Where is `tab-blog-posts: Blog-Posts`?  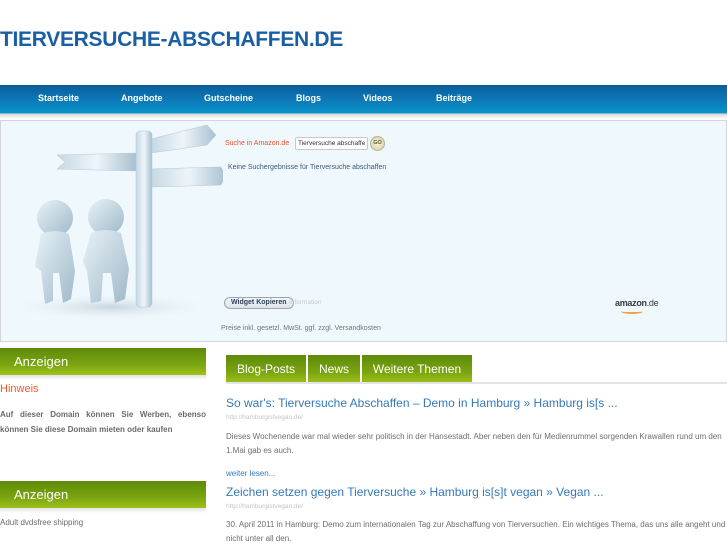
tab-blog-posts: Blog-Posts is located at coordinates (266, 369).